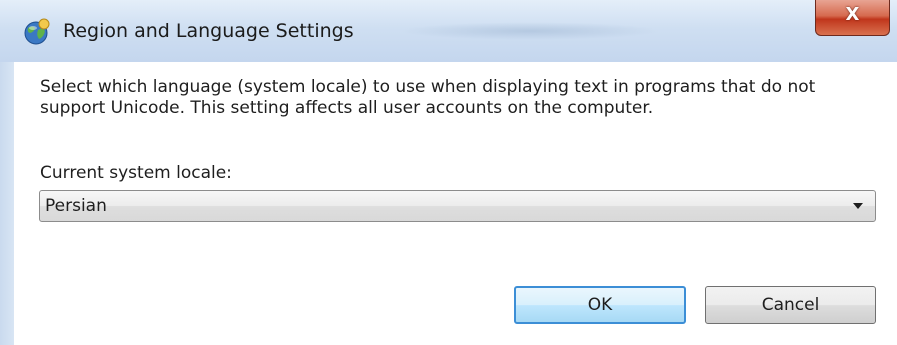 This screenshot has width=897, height=345. What do you see at coordinates (7, 203) in the screenshot?
I see `window-frame-left` at bounding box center [7, 203].